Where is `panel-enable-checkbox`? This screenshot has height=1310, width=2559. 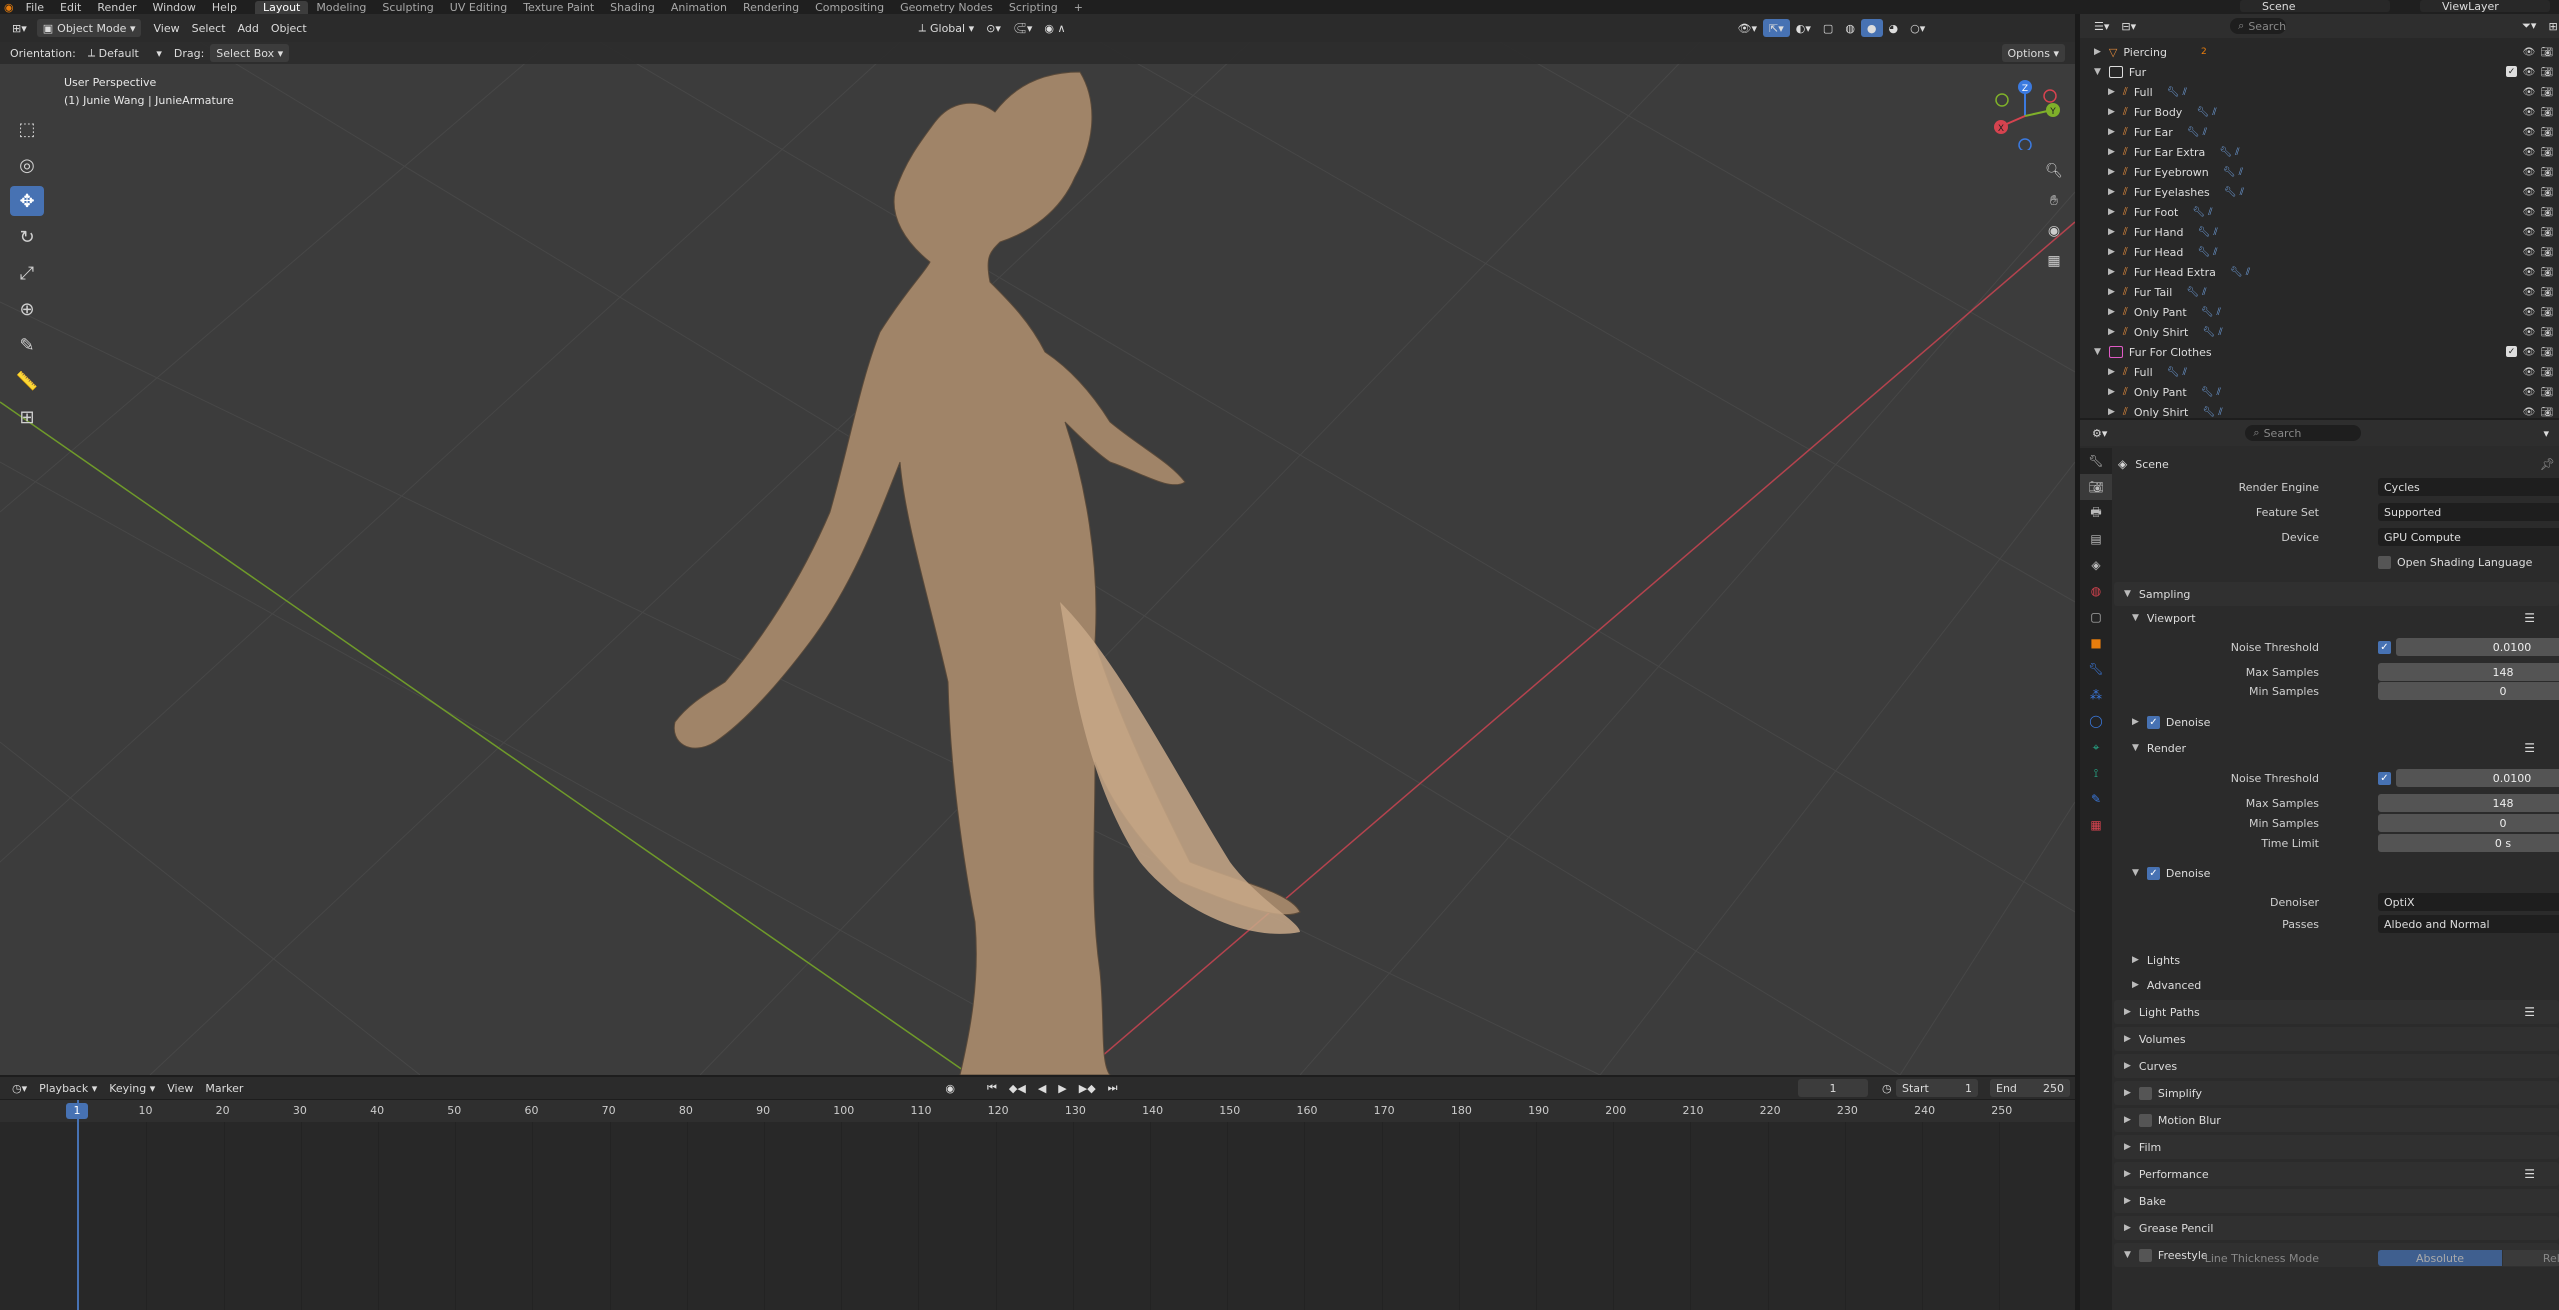
panel-enable-checkbox is located at coordinates (2145, 1093).